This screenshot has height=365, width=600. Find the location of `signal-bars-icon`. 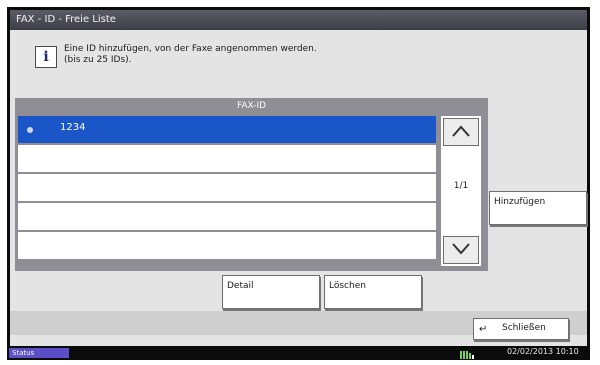

signal-bars-icon is located at coordinates (467, 353).